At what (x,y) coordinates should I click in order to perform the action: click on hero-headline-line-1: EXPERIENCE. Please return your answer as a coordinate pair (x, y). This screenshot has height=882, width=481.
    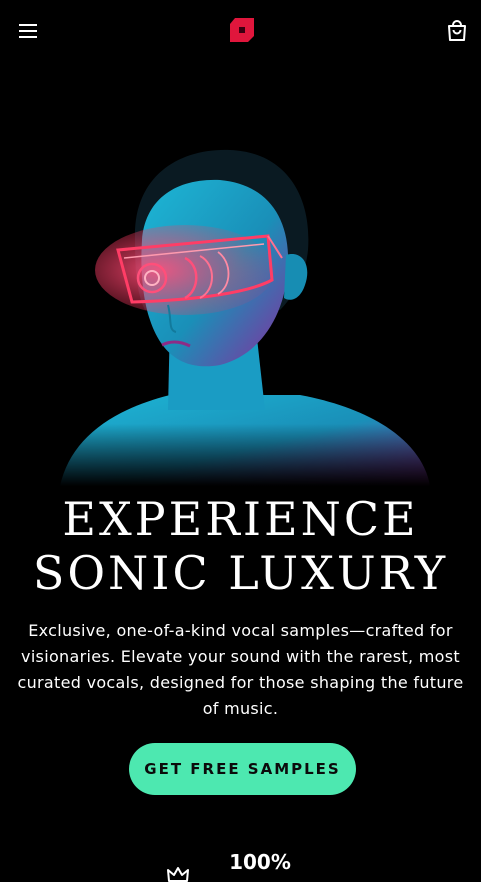
    Looking at the image, I should click on (240, 519).